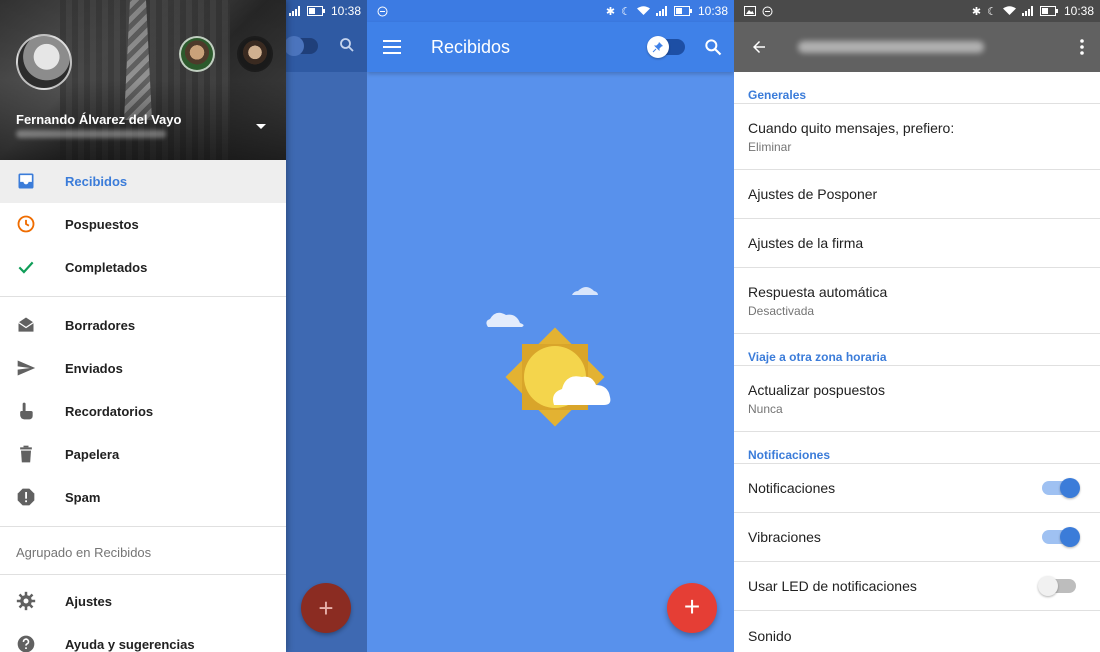 The width and height of the screenshot is (1100, 652). Describe the element at coordinates (44, 62) in the screenshot. I see `avatar-current-account` at that location.